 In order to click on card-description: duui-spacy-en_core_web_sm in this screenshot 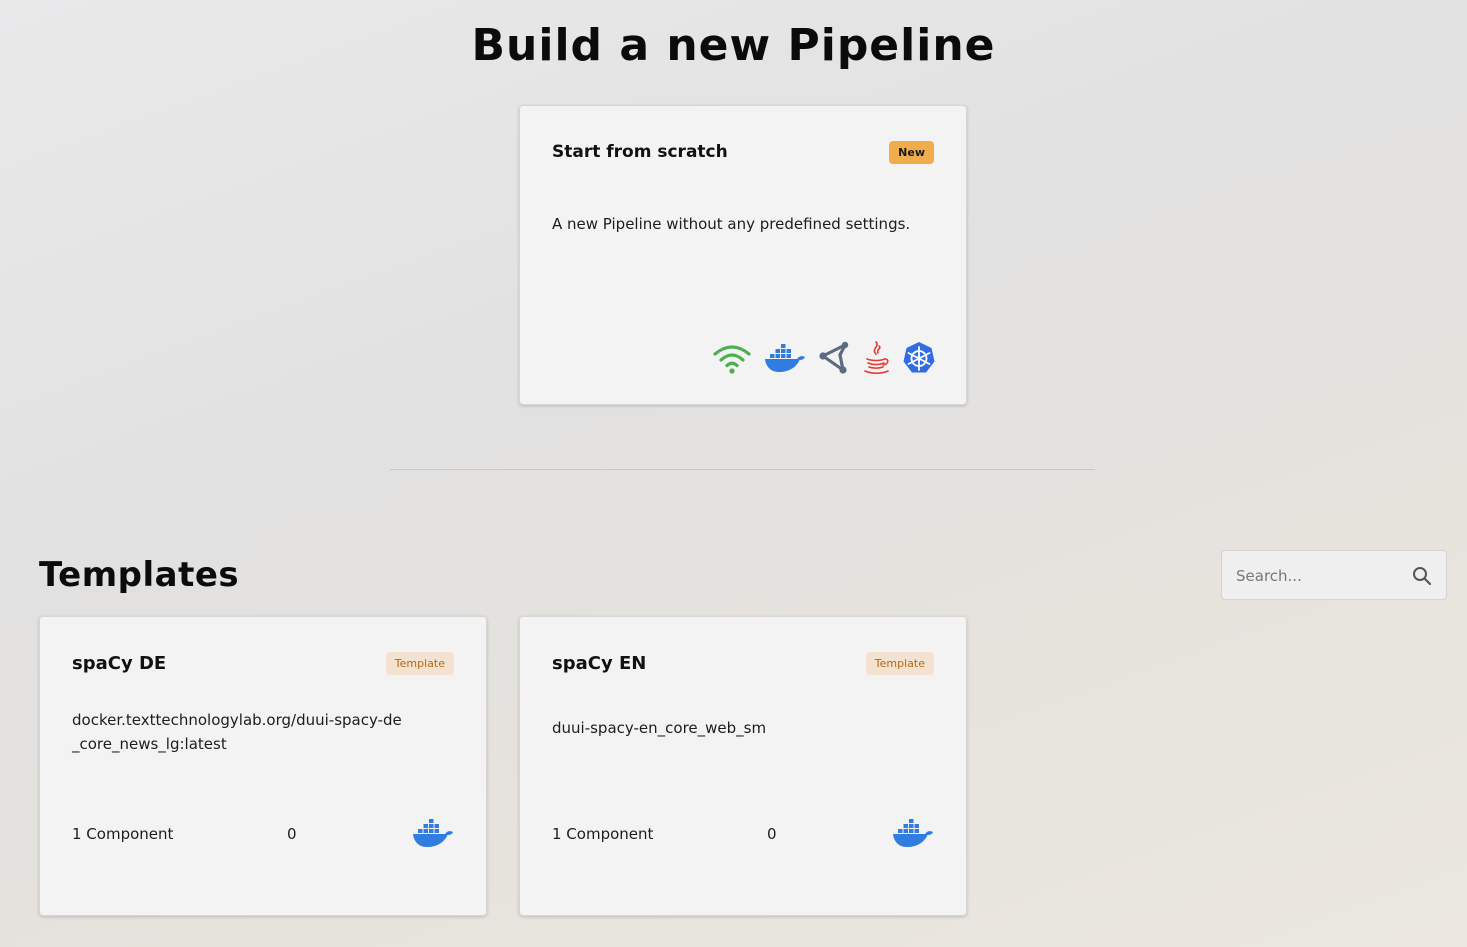, I will do `click(659, 728)`.